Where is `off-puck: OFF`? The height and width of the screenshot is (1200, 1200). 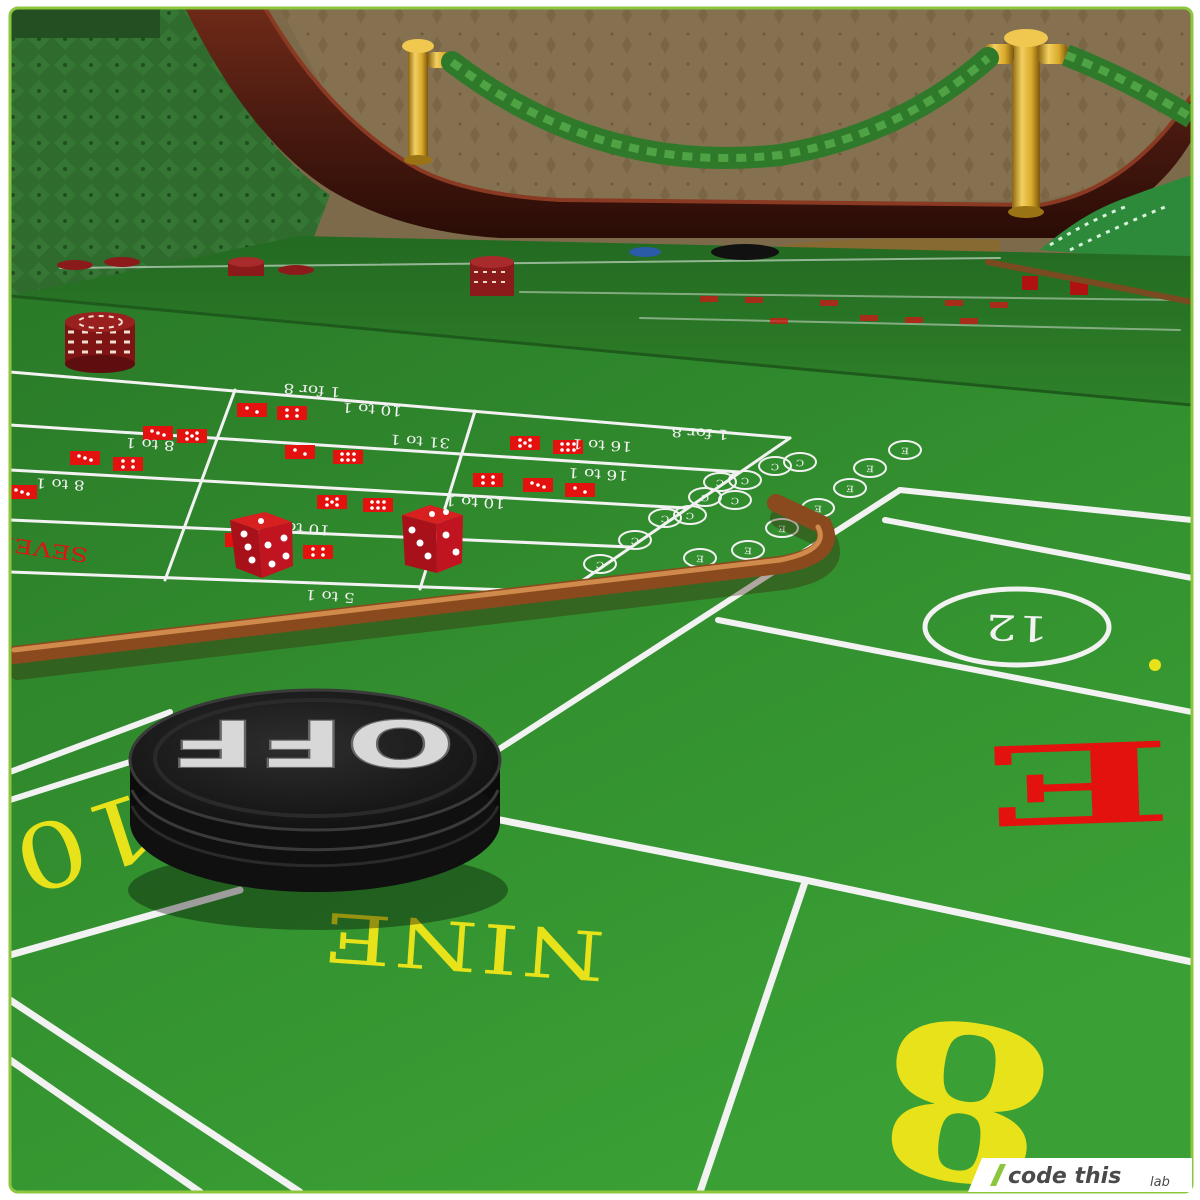
off-puck: OFF is located at coordinates (318, 809).